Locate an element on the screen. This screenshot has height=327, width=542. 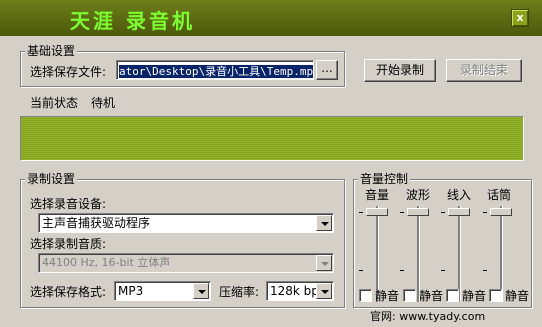
mute-checkbox-volume is located at coordinates (365, 295).